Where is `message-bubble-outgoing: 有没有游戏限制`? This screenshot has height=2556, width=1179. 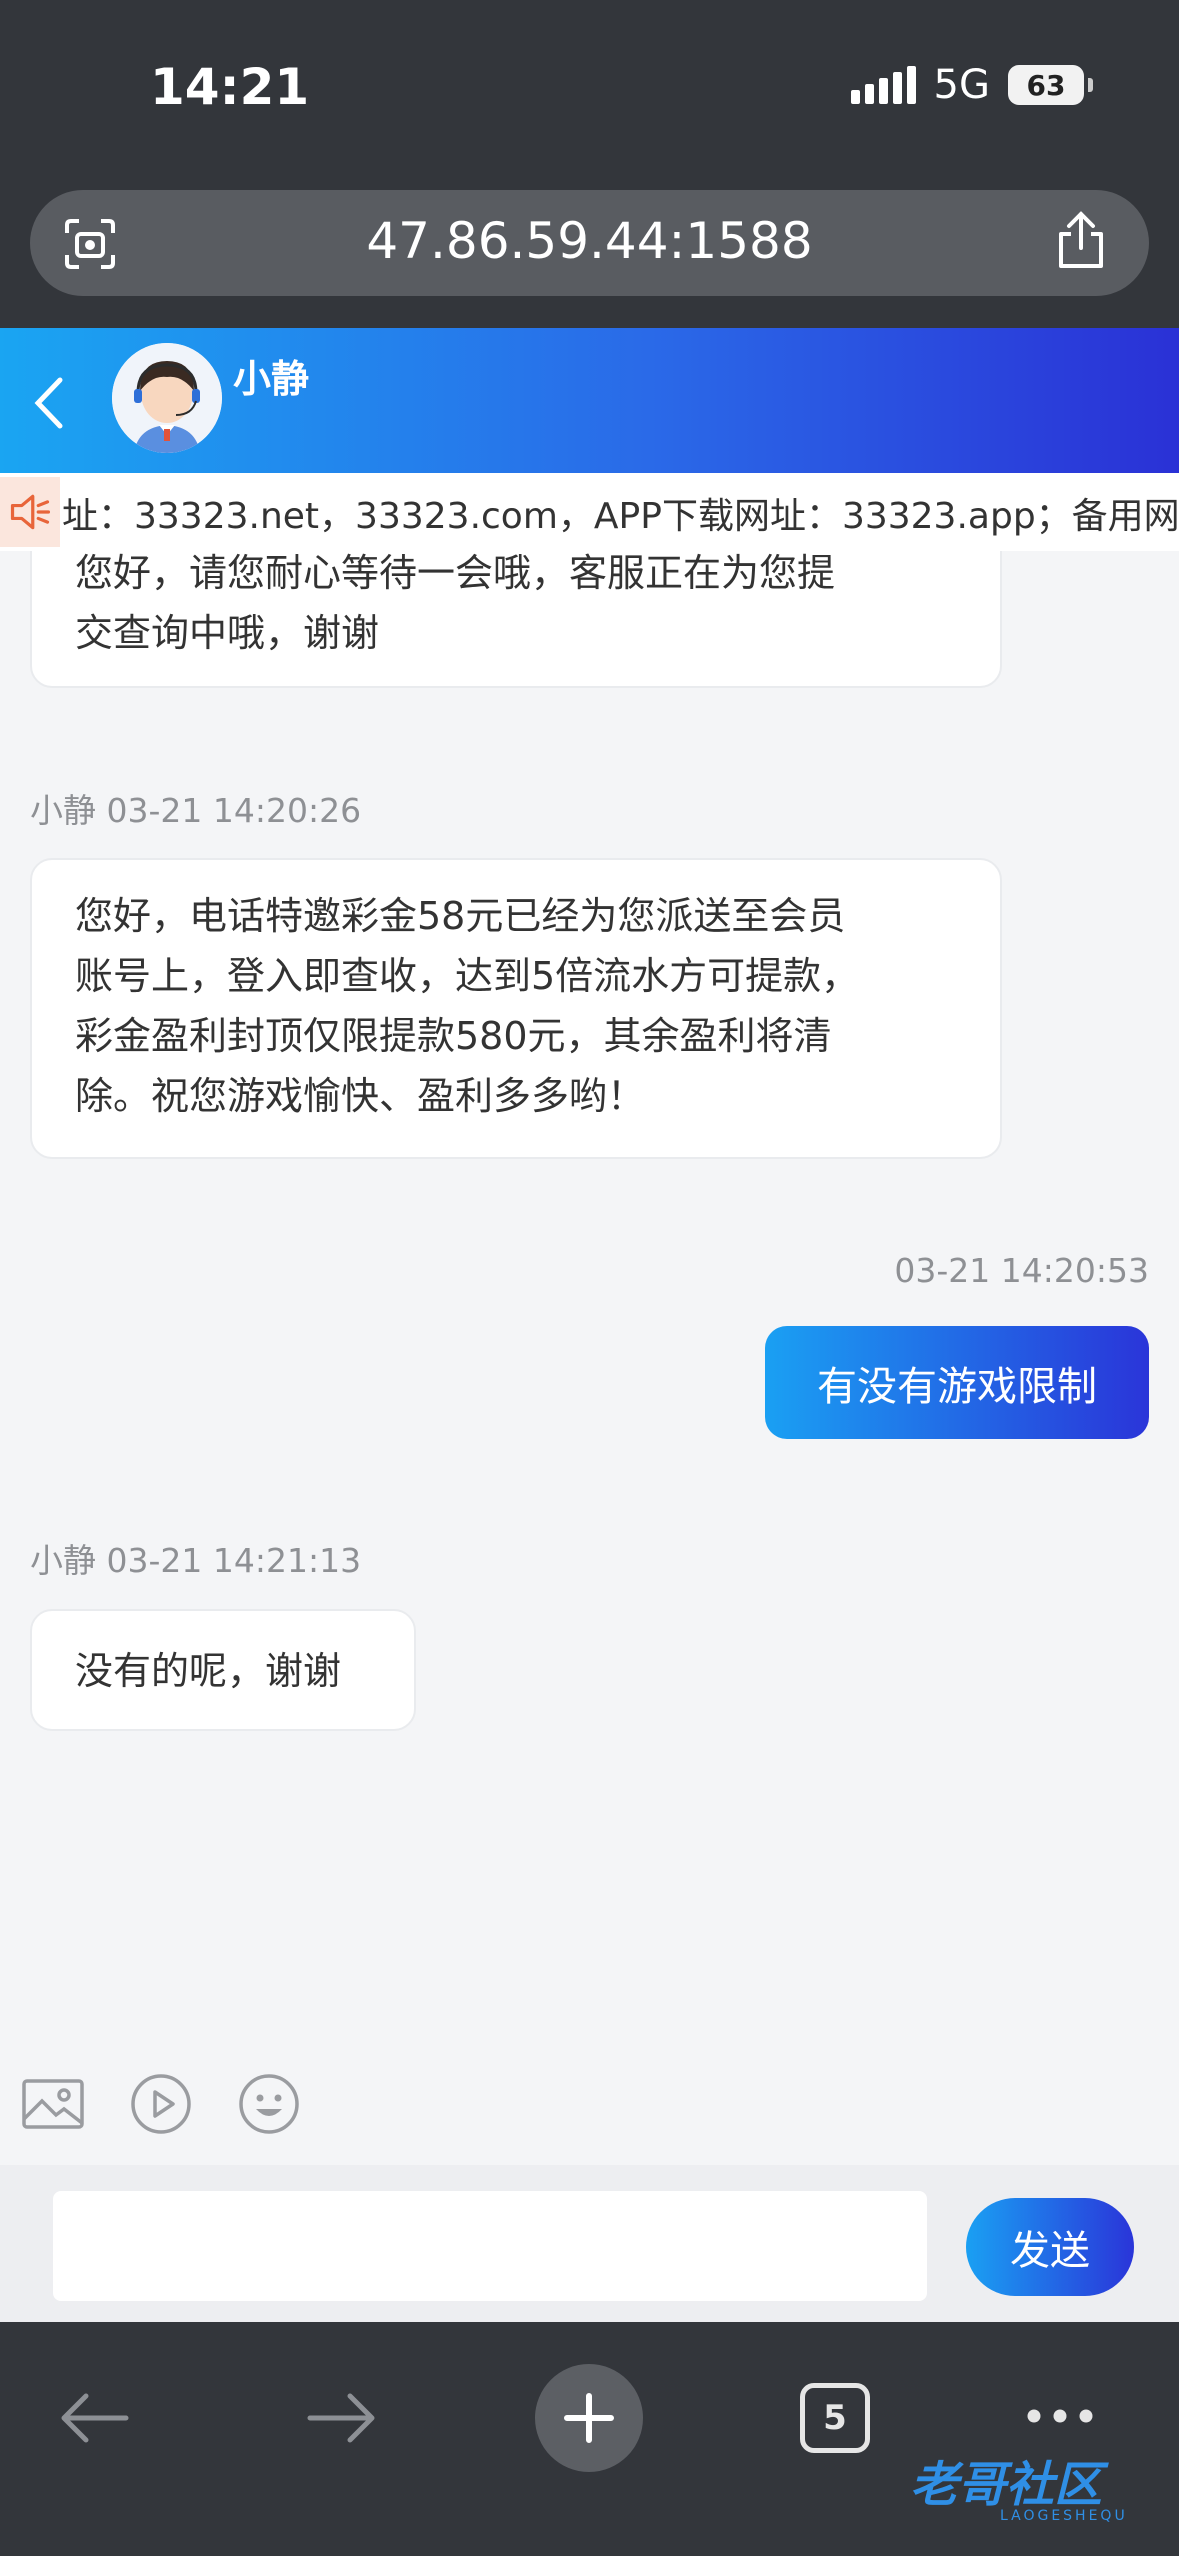
message-bubble-outgoing: 有没有游戏限制 is located at coordinates (957, 1382).